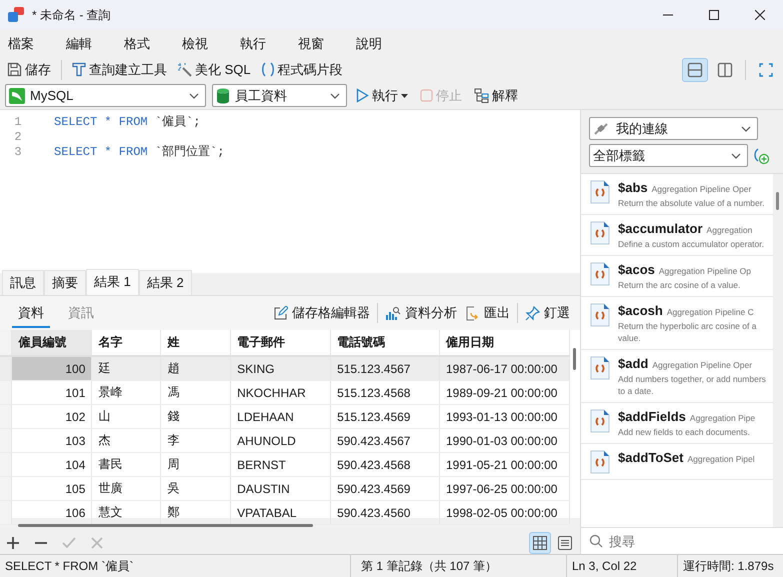 The height and width of the screenshot is (577, 783). What do you see at coordinates (139, 152) in the screenshot?
I see `sql-code-line: SELECT * FROM `部門位置`;` at bounding box center [139, 152].